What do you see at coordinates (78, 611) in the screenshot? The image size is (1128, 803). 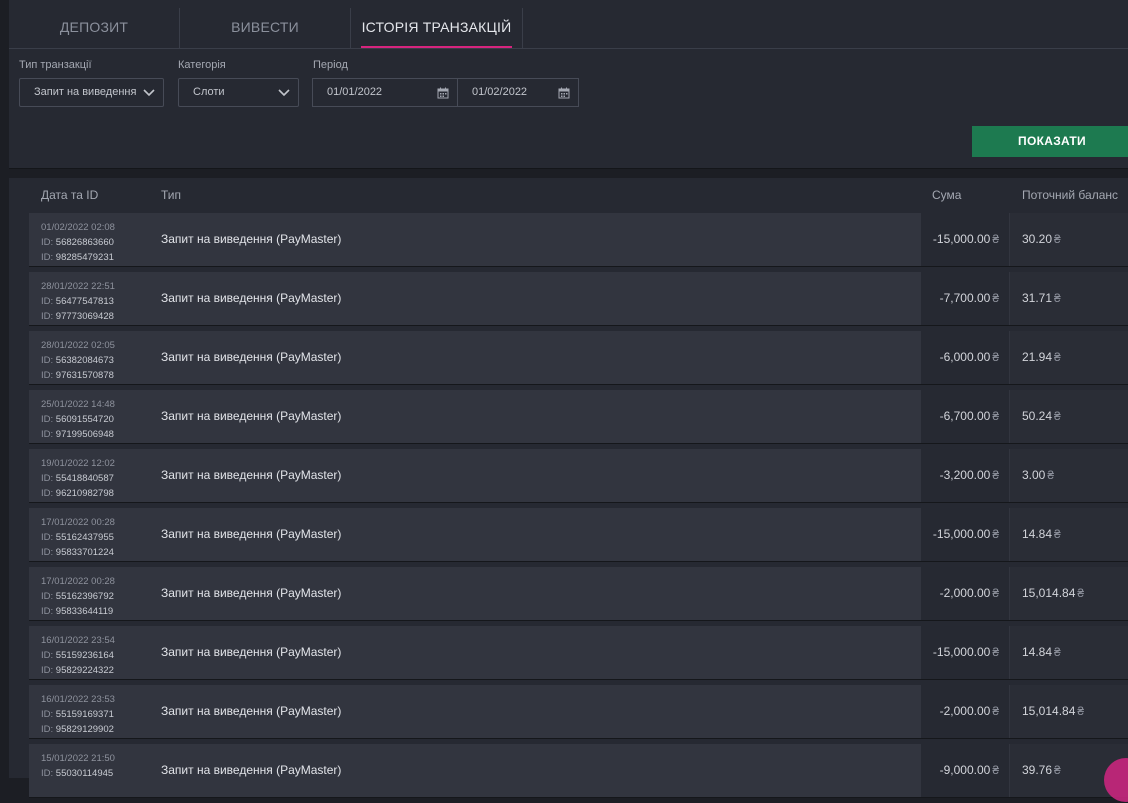 I see `row-id-line-2: ID: 95833644119` at bounding box center [78, 611].